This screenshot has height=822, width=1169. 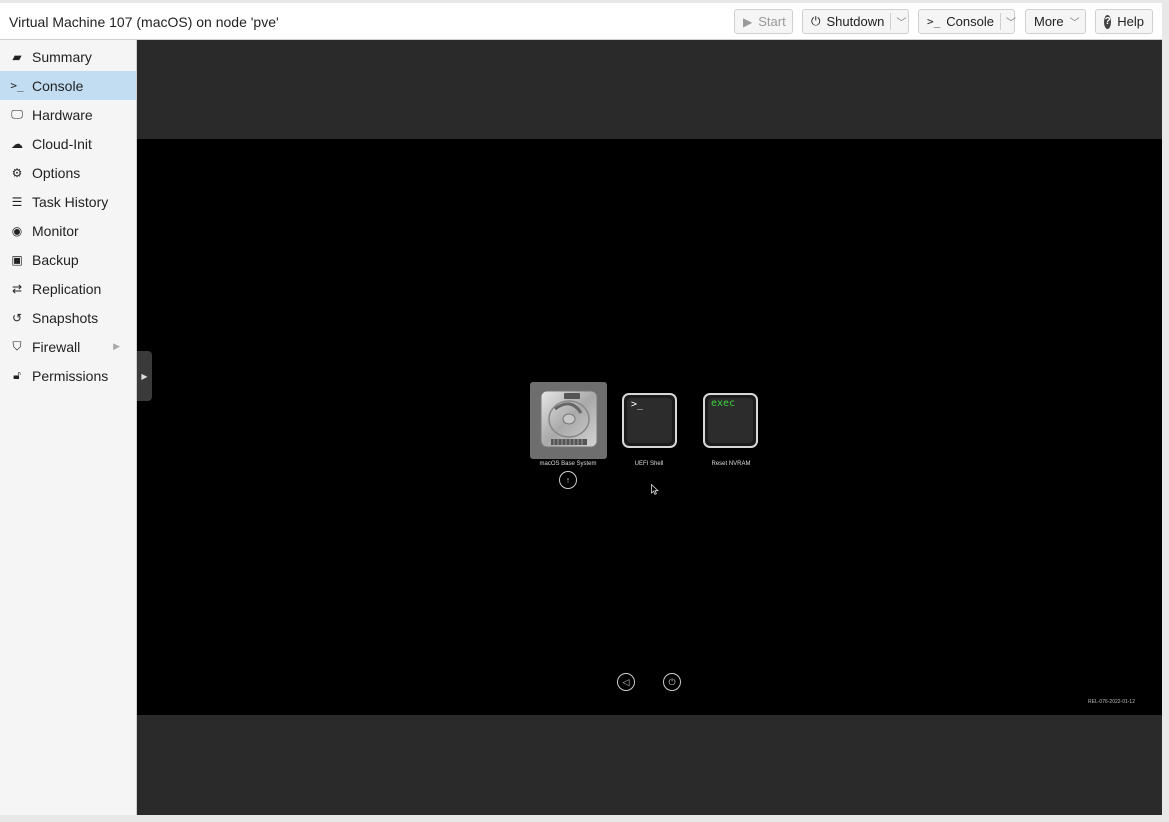 I want to click on sidebar-item-options: ⚙ Options, so click(x=68, y=172).